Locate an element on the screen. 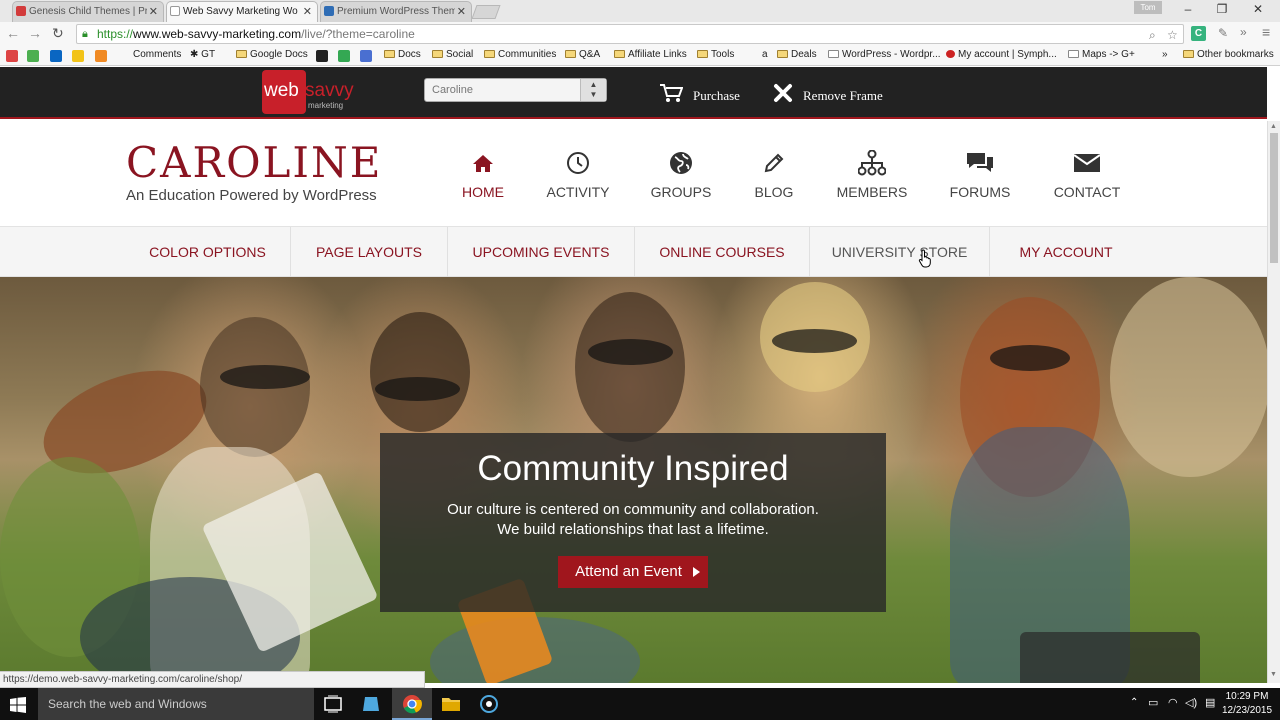 The image size is (1280, 720). browser-tab-web-savvy: Web Savvy Marketing Wo ✕ is located at coordinates (242, 11).